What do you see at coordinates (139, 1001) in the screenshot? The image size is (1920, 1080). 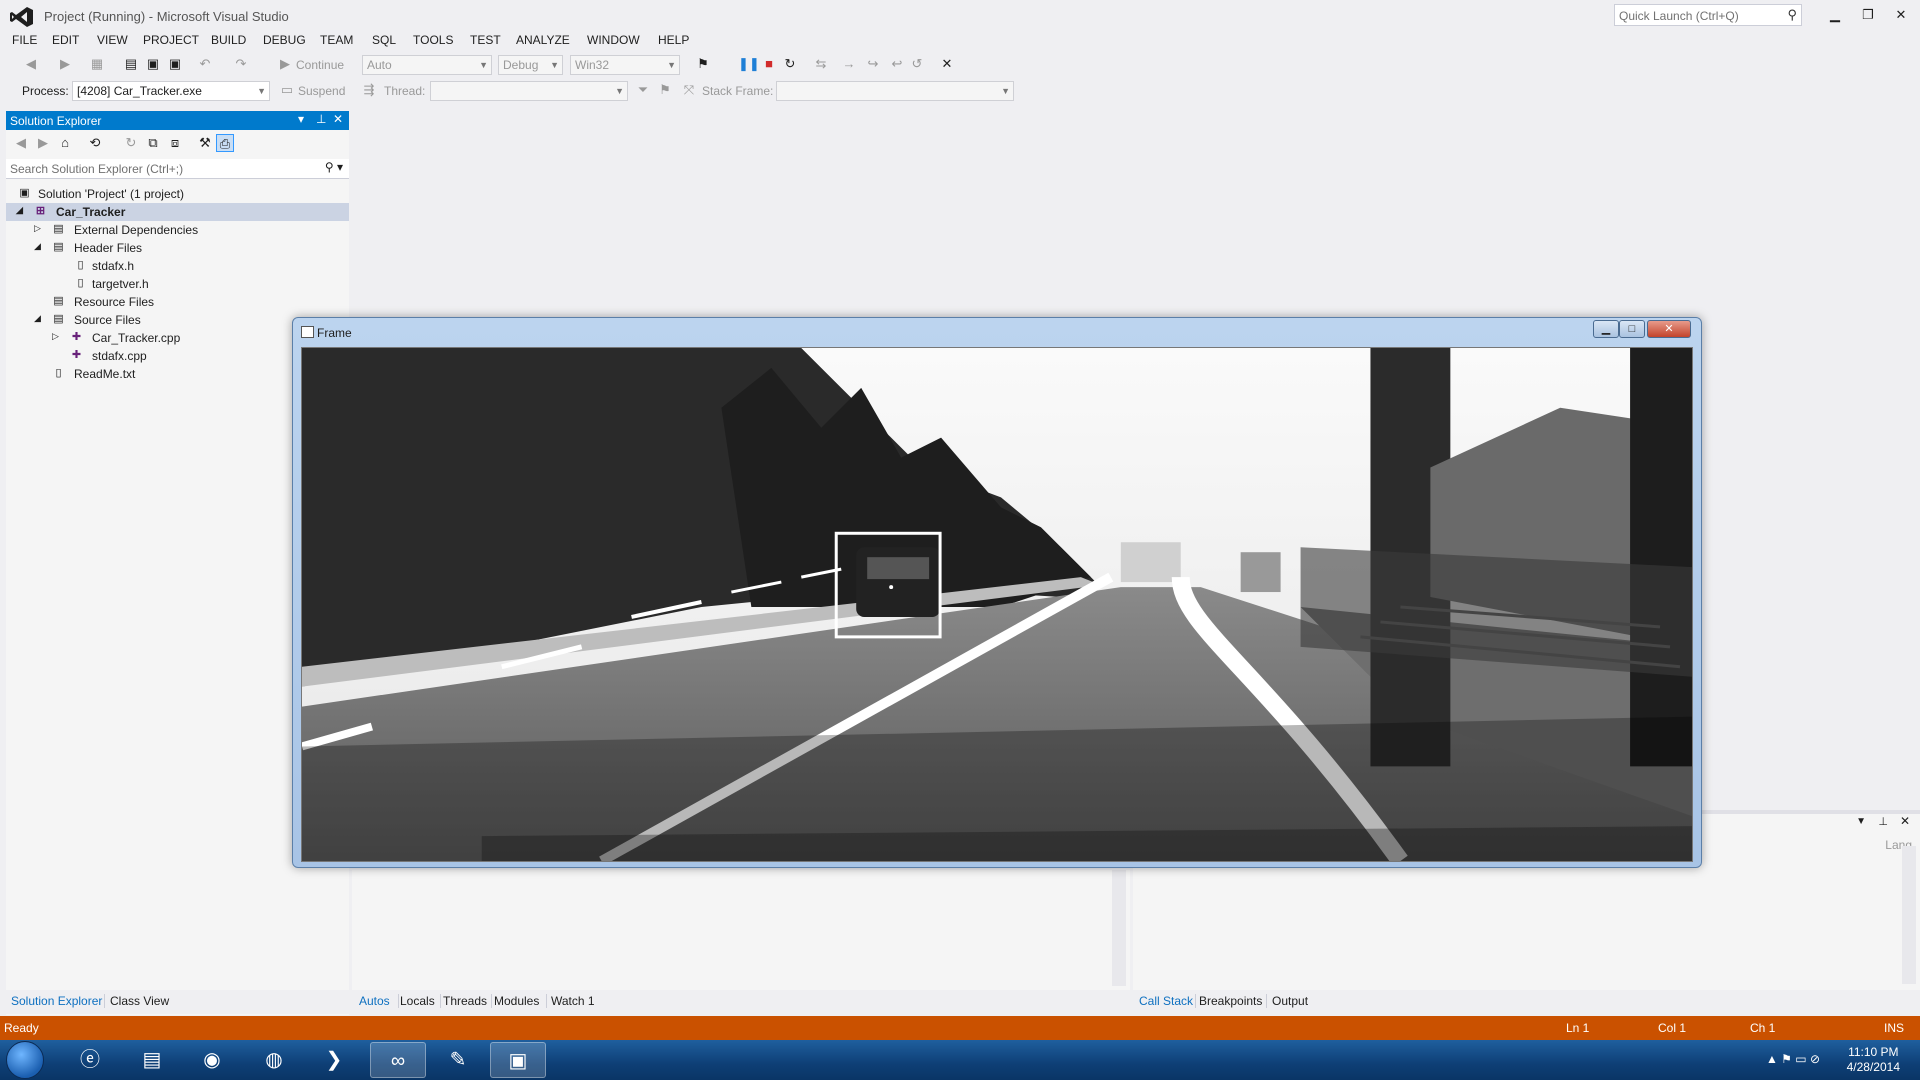 I see `tab-class-view: Class View` at bounding box center [139, 1001].